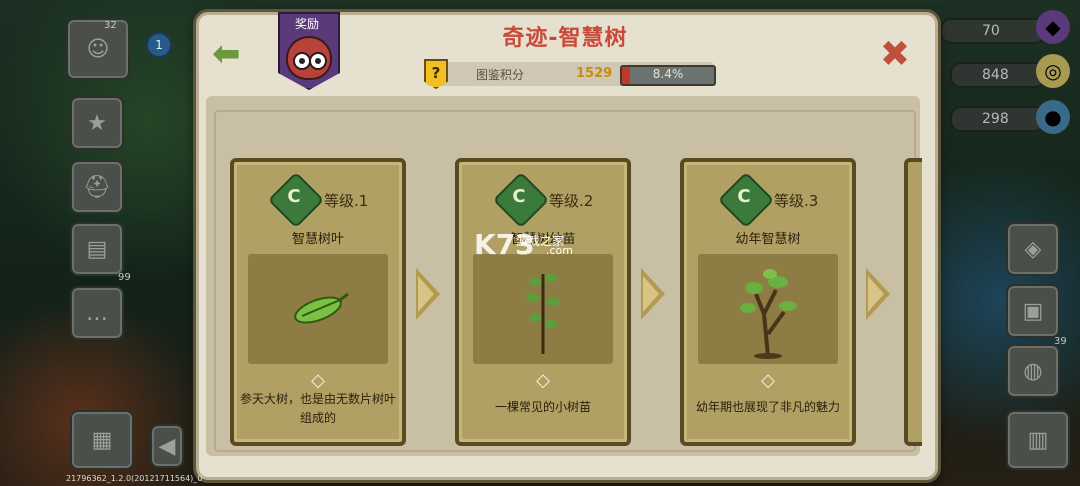 The height and width of the screenshot is (486, 1080). I want to click on card-description: 一棵常见的小树苗, so click(542, 407).